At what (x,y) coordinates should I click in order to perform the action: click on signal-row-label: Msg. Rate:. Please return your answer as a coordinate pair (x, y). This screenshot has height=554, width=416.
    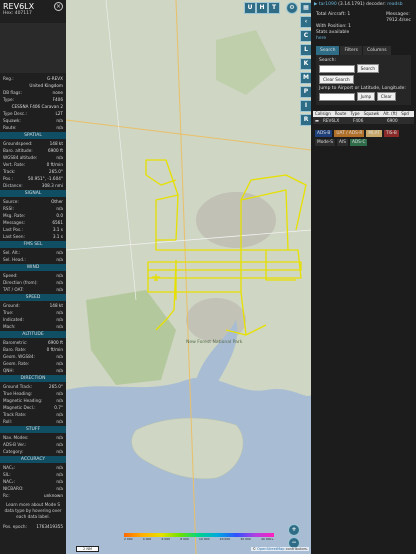
    Looking at the image, I should click on (14, 215).